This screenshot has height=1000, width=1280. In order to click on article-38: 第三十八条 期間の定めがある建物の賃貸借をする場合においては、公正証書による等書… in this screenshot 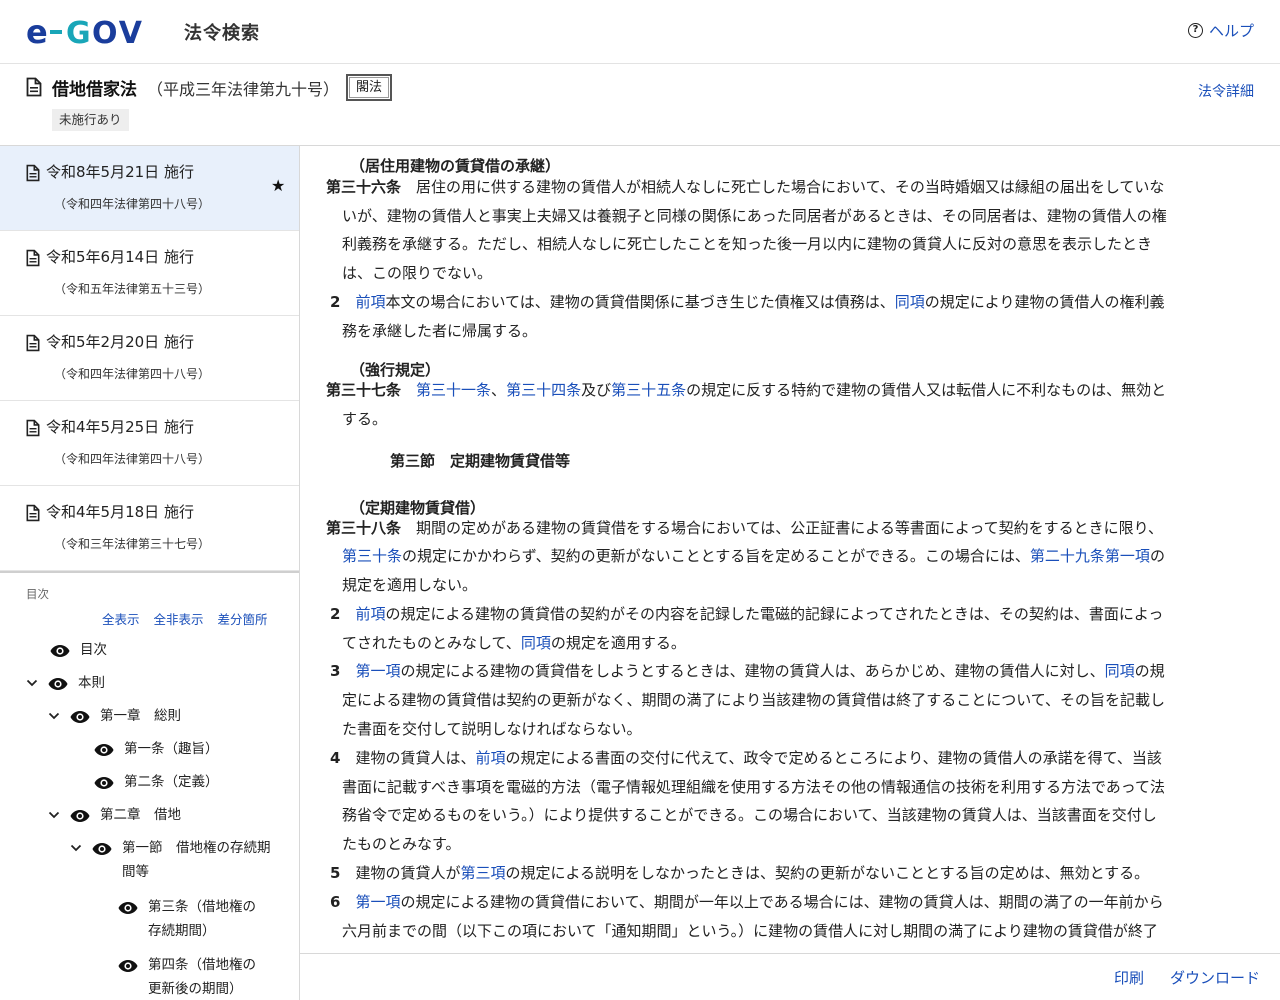, I will do `click(776, 528)`.